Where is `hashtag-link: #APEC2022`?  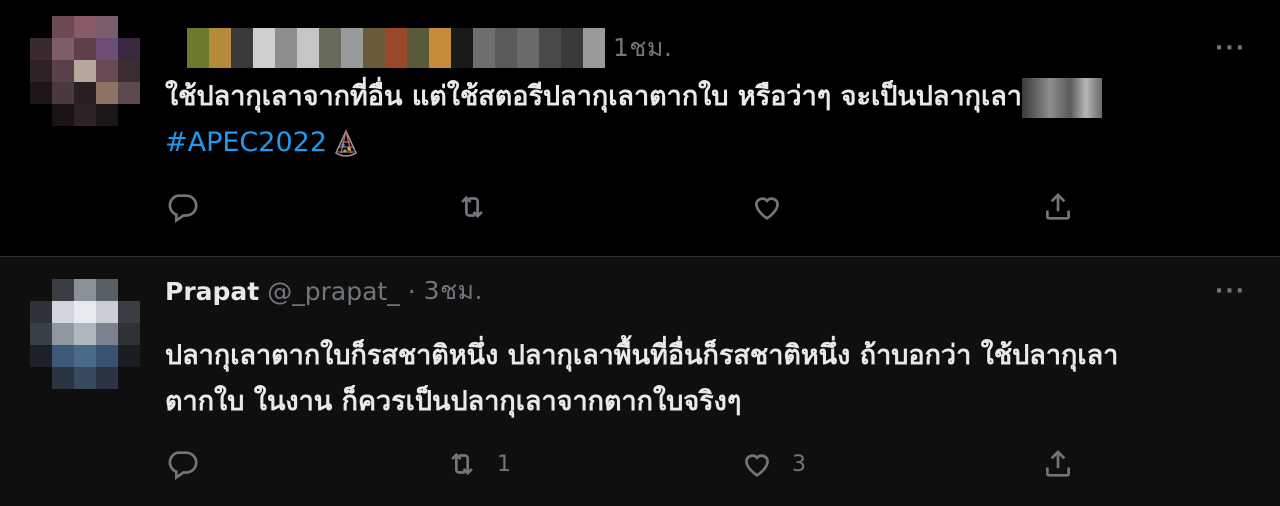 hashtag-link: #APEC2022 is located at coordinates (246, 142).